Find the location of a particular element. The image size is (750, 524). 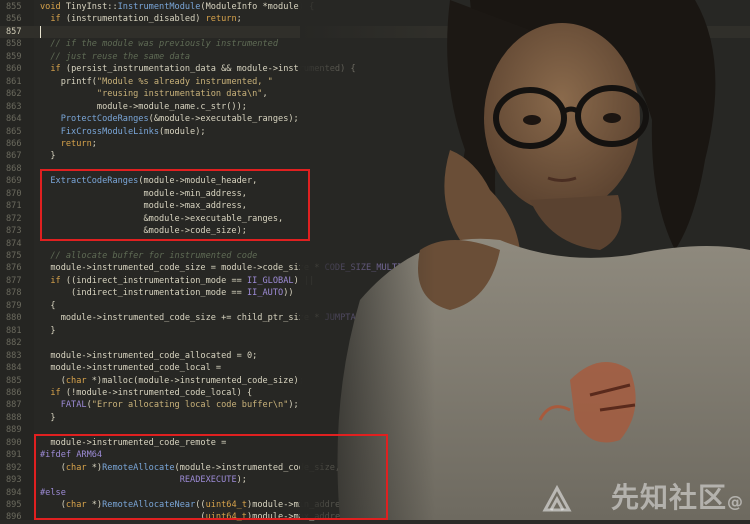

code-text: module->instrumented_code_allocated = 0; is located at coordinates (149, 355).